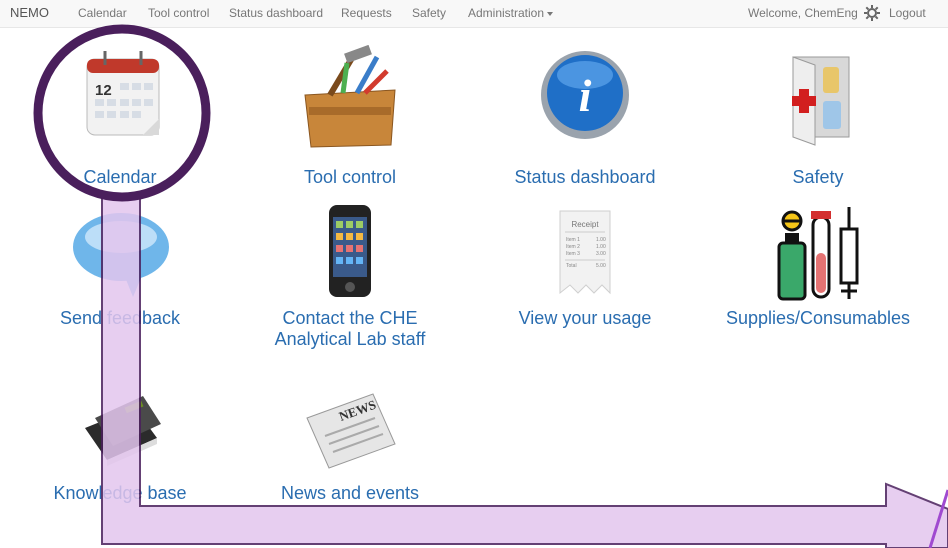 This screenshot has height=548, width=948. Describe the element at coordinates (938, 518) in the screenshot. I see `annotation-stroke` at that location.